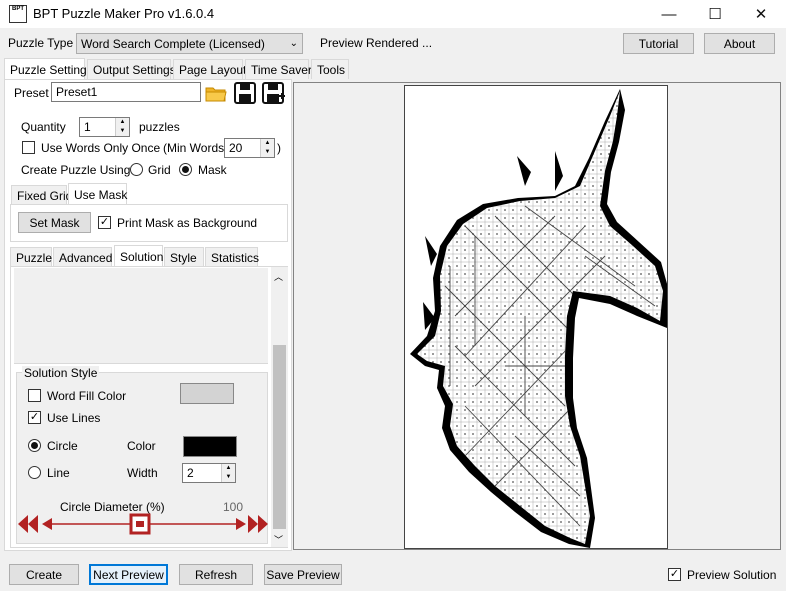 This screenshot has width=786, height=591. I want to click on solution-style-title: Solution Style, so click(61, 373).